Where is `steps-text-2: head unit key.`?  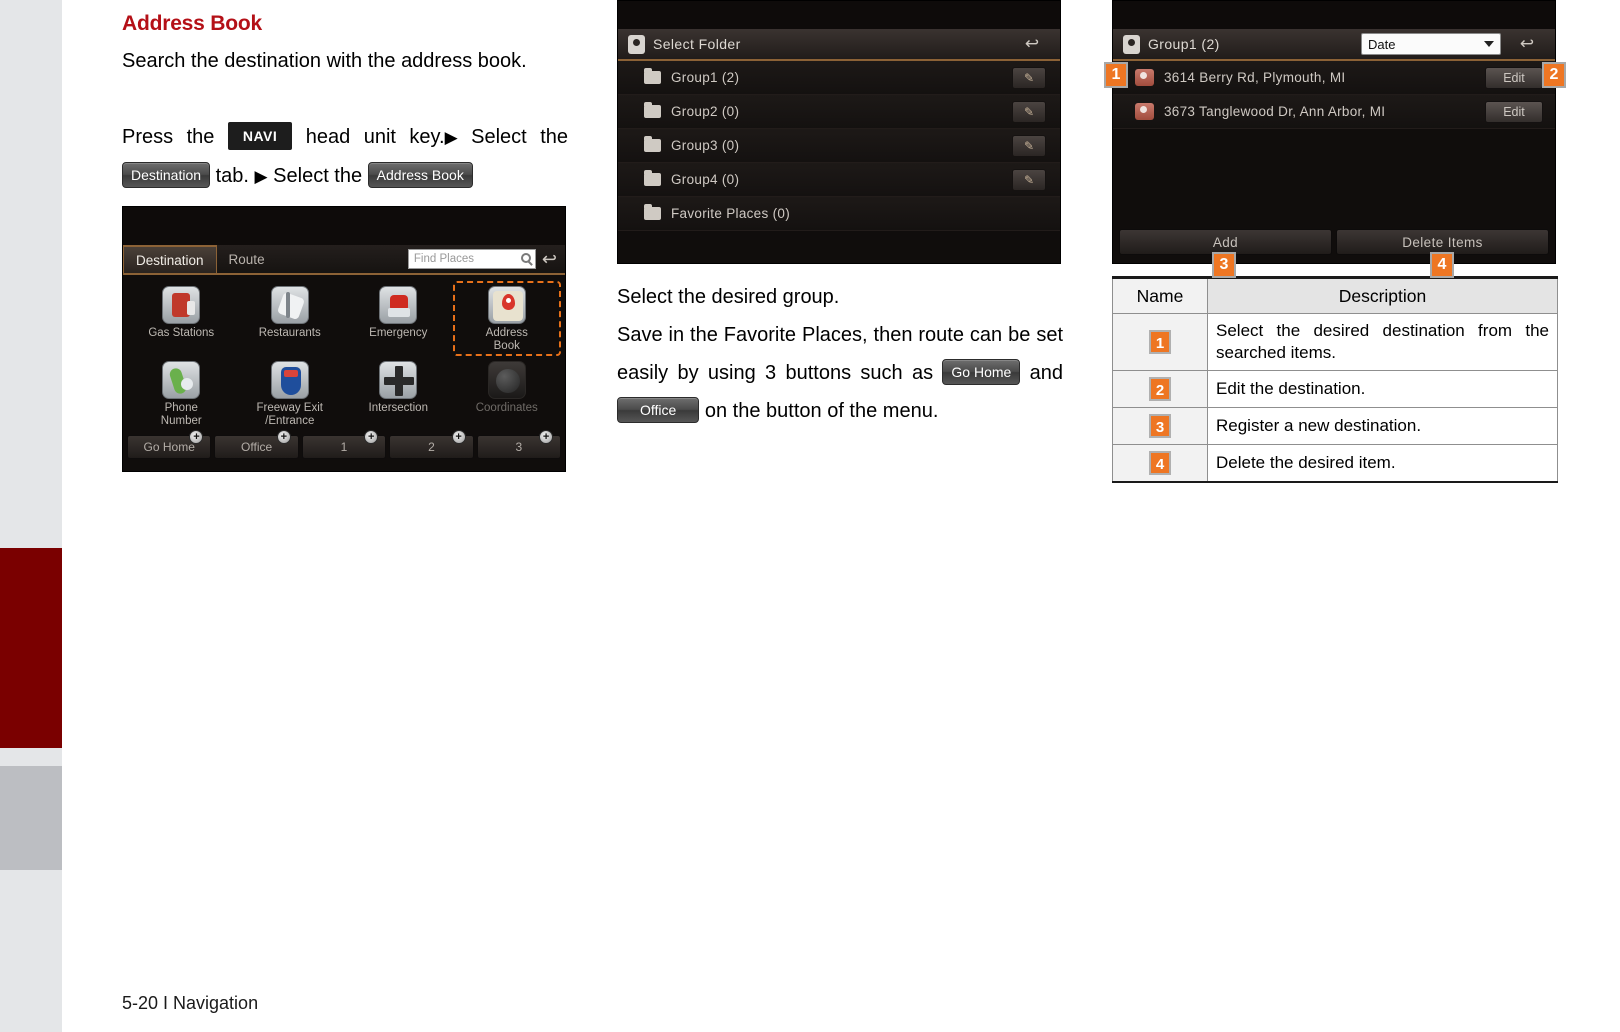 steps-text-2: head unit key. is located at coordinates (368, 137).